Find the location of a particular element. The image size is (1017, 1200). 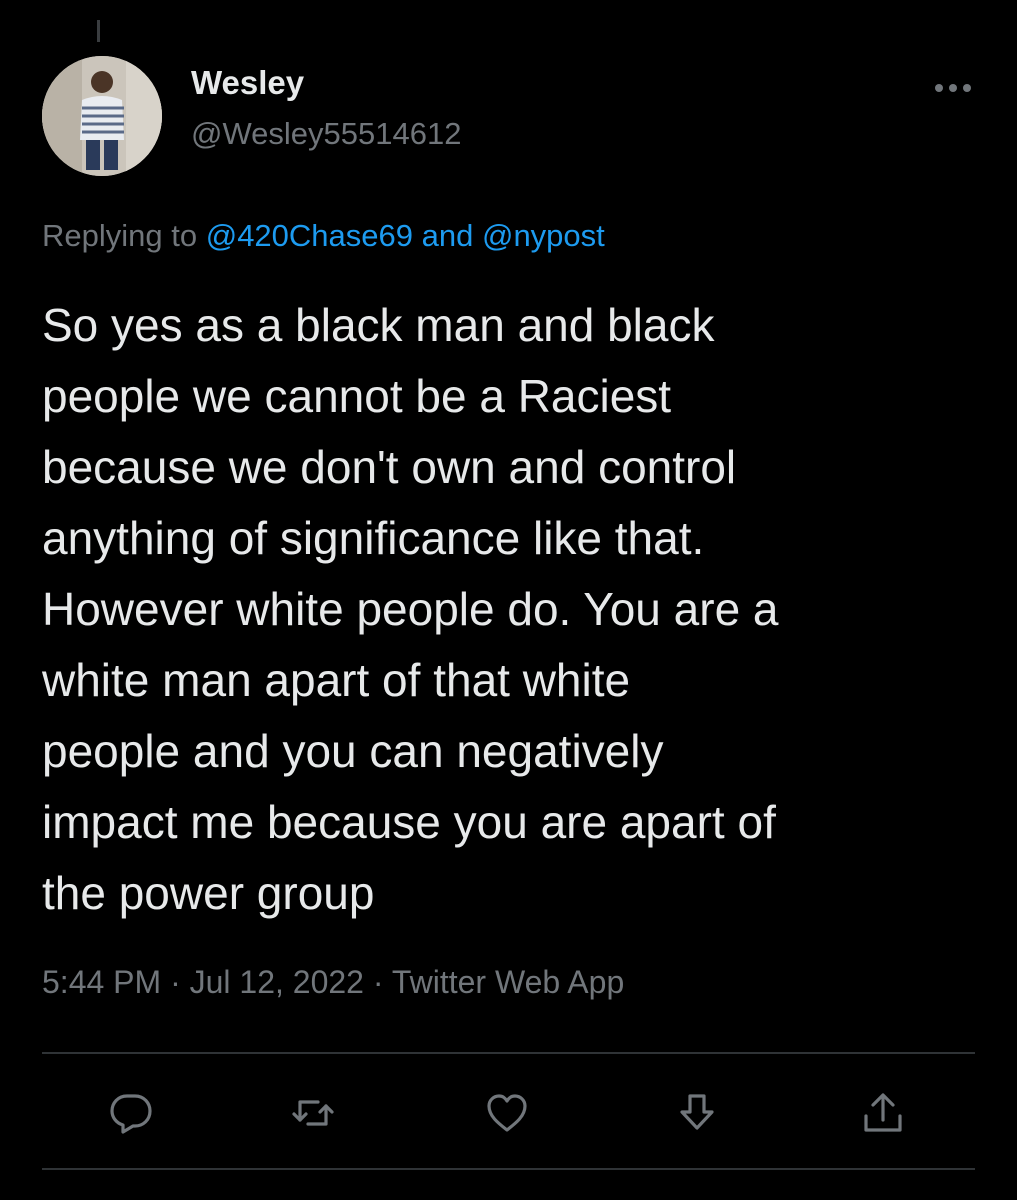

replying-to-label: Replying to is located at coordinates (124, 235).